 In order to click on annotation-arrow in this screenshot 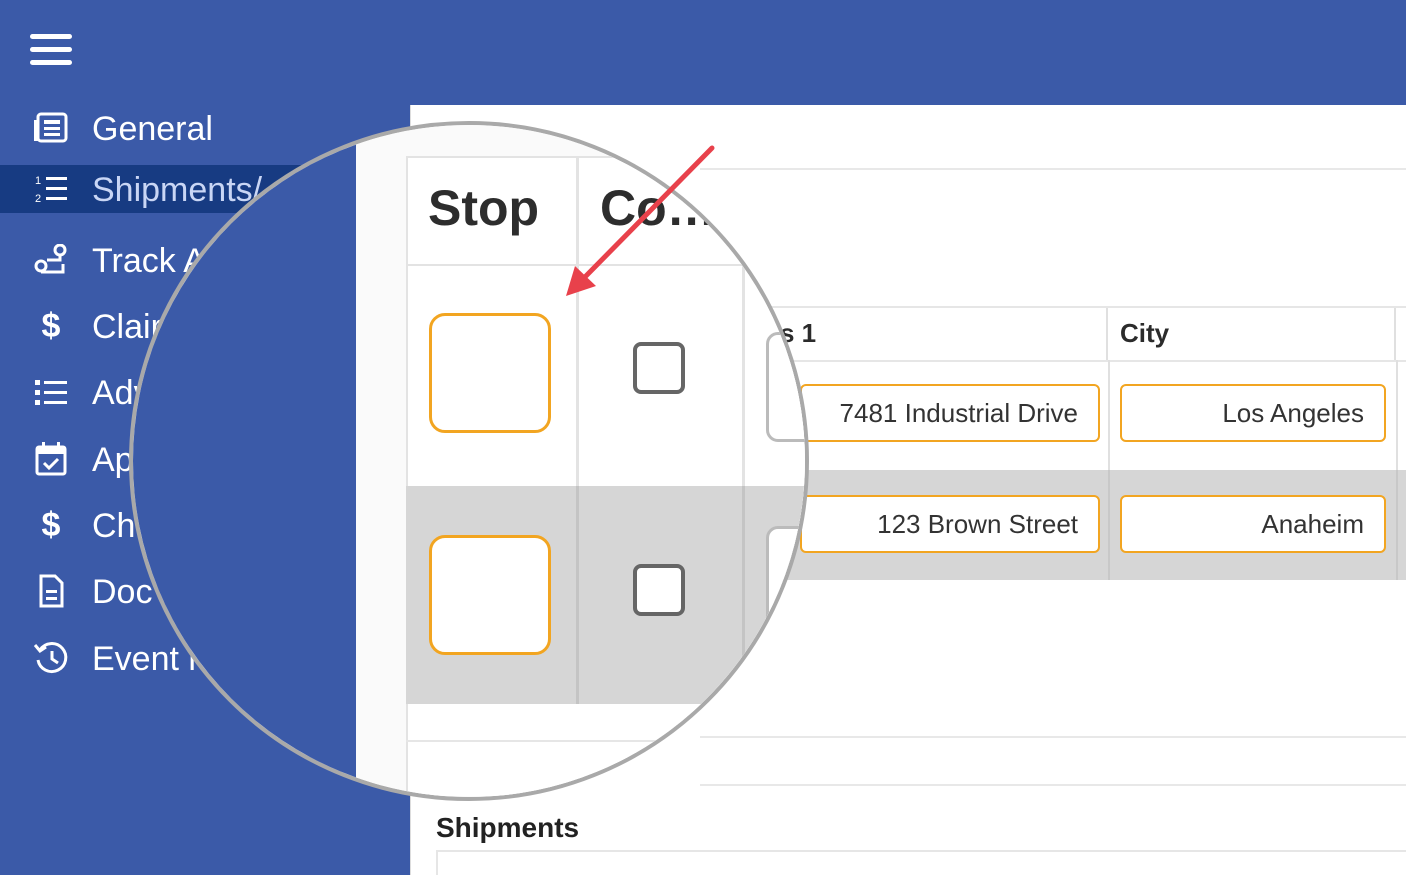, I will do `click(640, 220)`.